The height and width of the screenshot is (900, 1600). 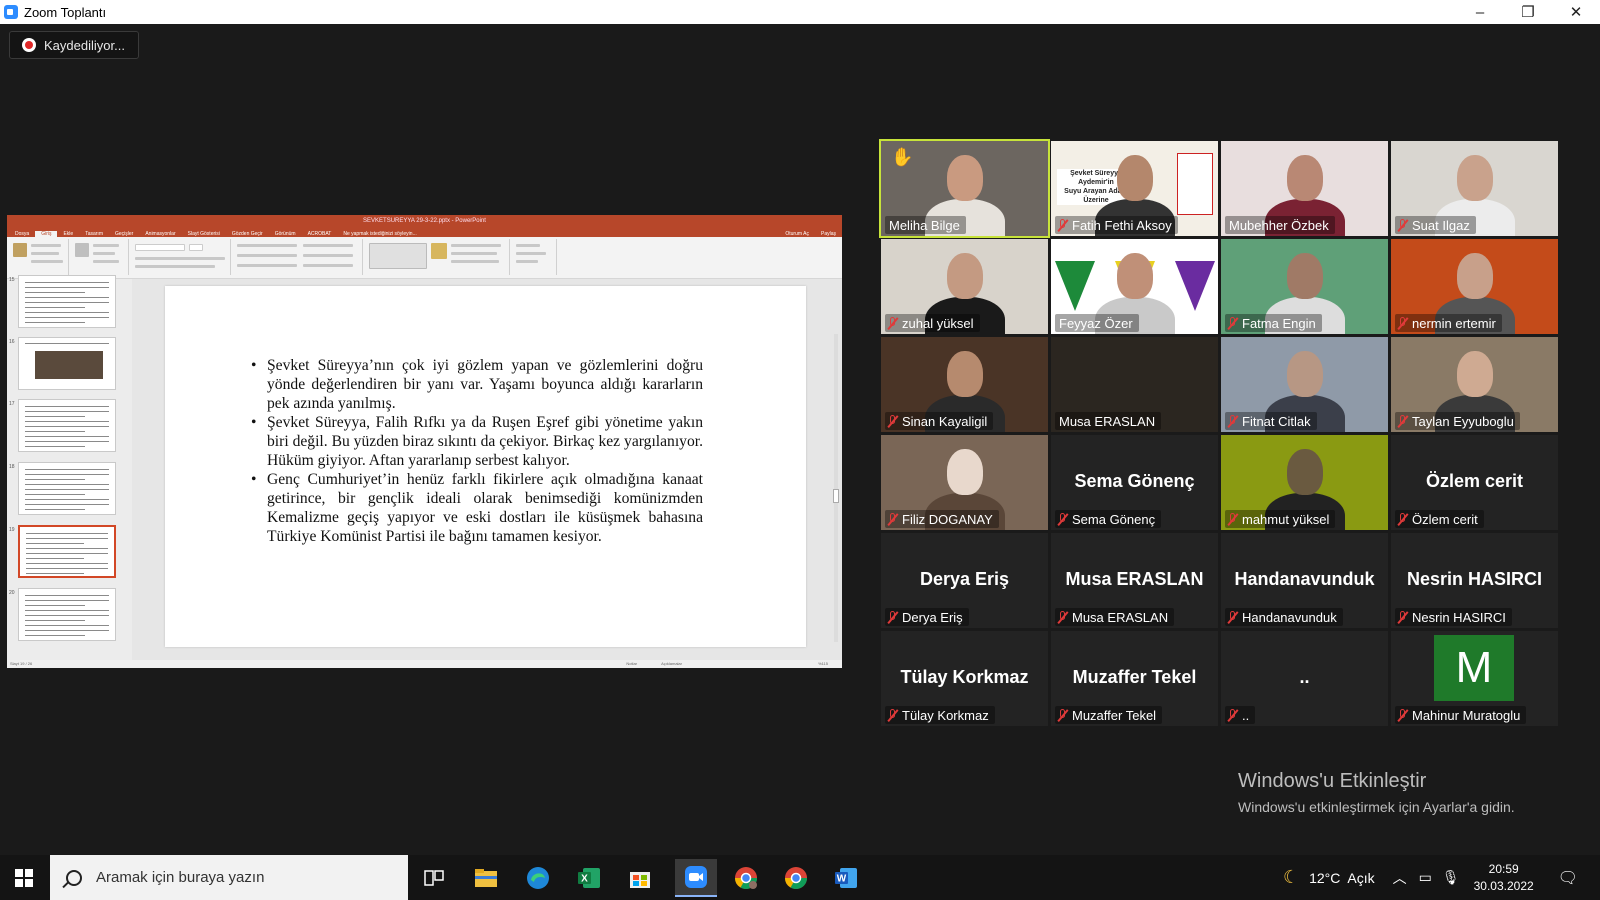 What do you see at coordinates (964, 188) in the screenshot?
I see `participant-tile: ✋ Meliha Bilge` at bounding box center [964, 188].